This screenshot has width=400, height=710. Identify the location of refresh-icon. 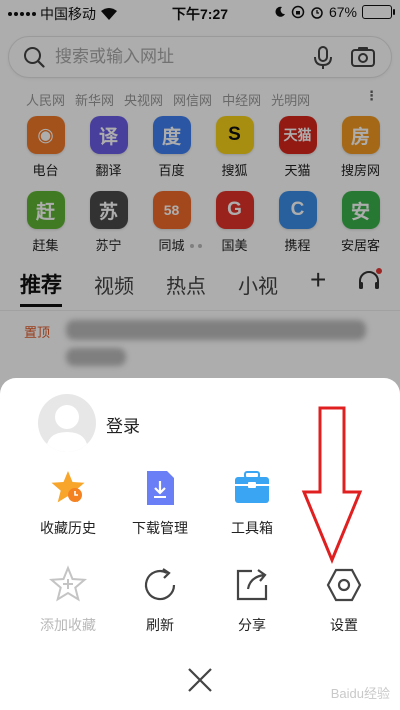
(160, 585).